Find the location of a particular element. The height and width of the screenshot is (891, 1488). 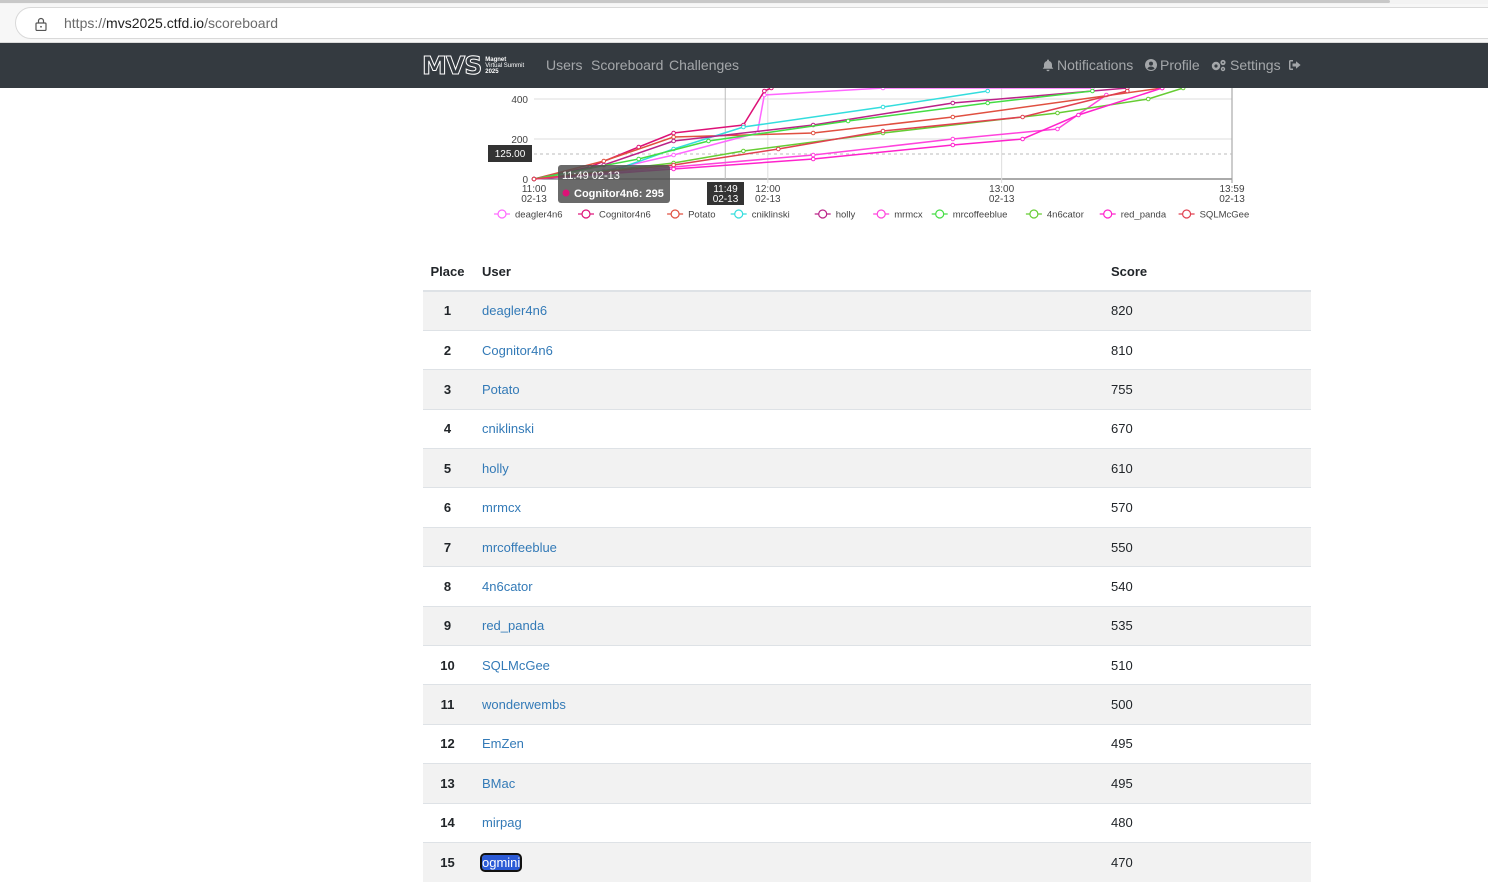

place-cell: 12 is located at coordinates (447, 743).